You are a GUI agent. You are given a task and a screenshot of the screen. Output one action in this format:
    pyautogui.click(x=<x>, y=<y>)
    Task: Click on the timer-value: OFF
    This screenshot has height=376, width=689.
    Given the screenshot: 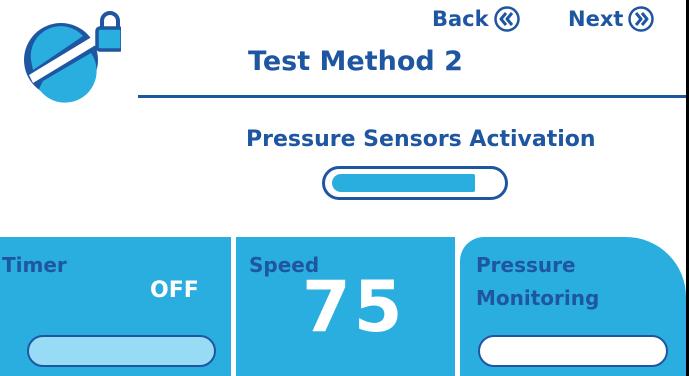 What is the action you would take?
    pyautogui.click(x=174, y=290)
    